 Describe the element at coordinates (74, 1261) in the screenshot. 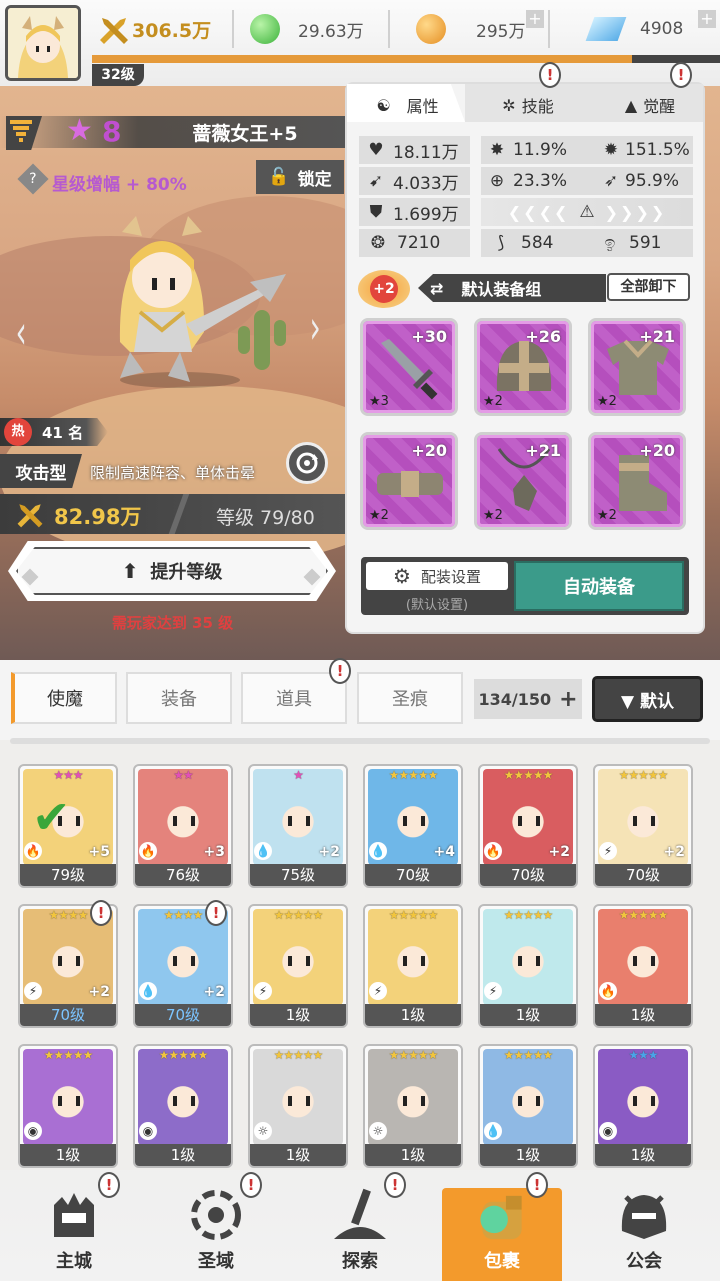

I see `nav-label: 主城` at that location.